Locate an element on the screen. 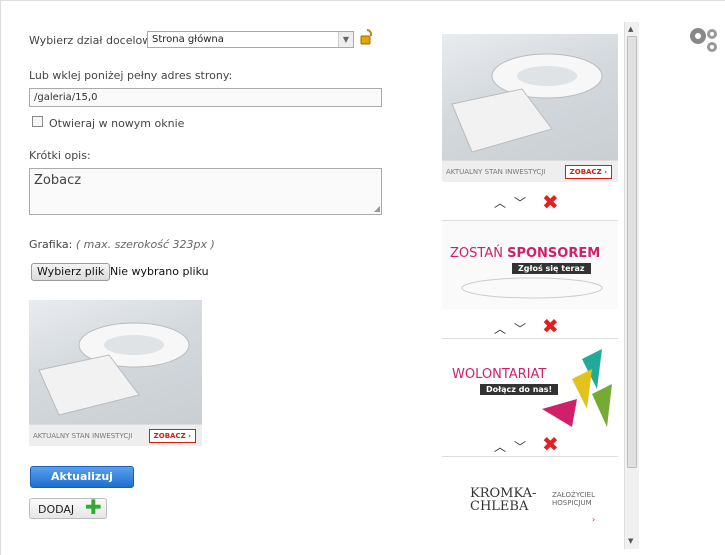 The height and width of the screenshot is (555, 725). choose-file-button: Wybierz plik is located at coordinates (71, 272).